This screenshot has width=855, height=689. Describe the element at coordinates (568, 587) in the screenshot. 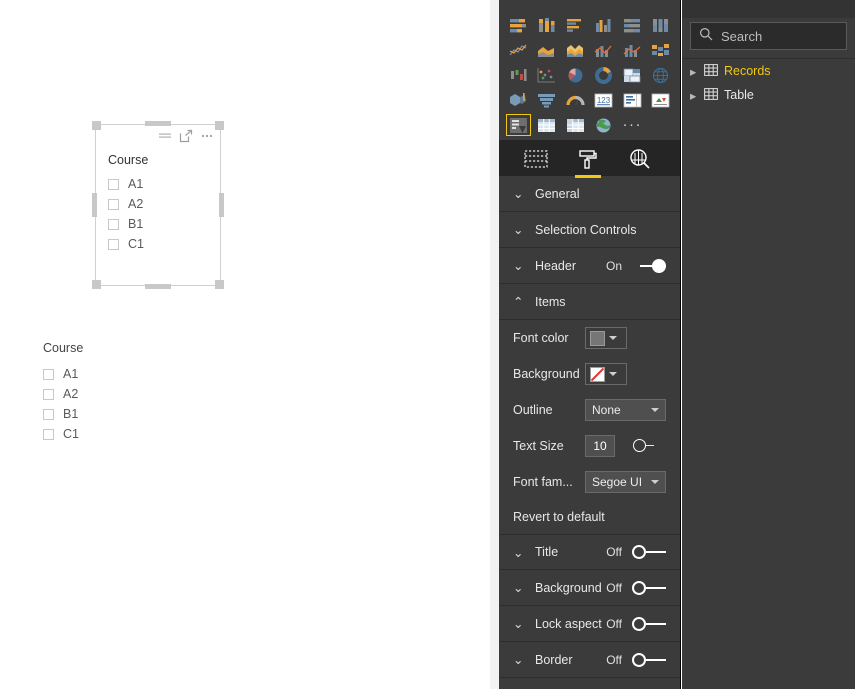

I see `section-label: Background` at that location.